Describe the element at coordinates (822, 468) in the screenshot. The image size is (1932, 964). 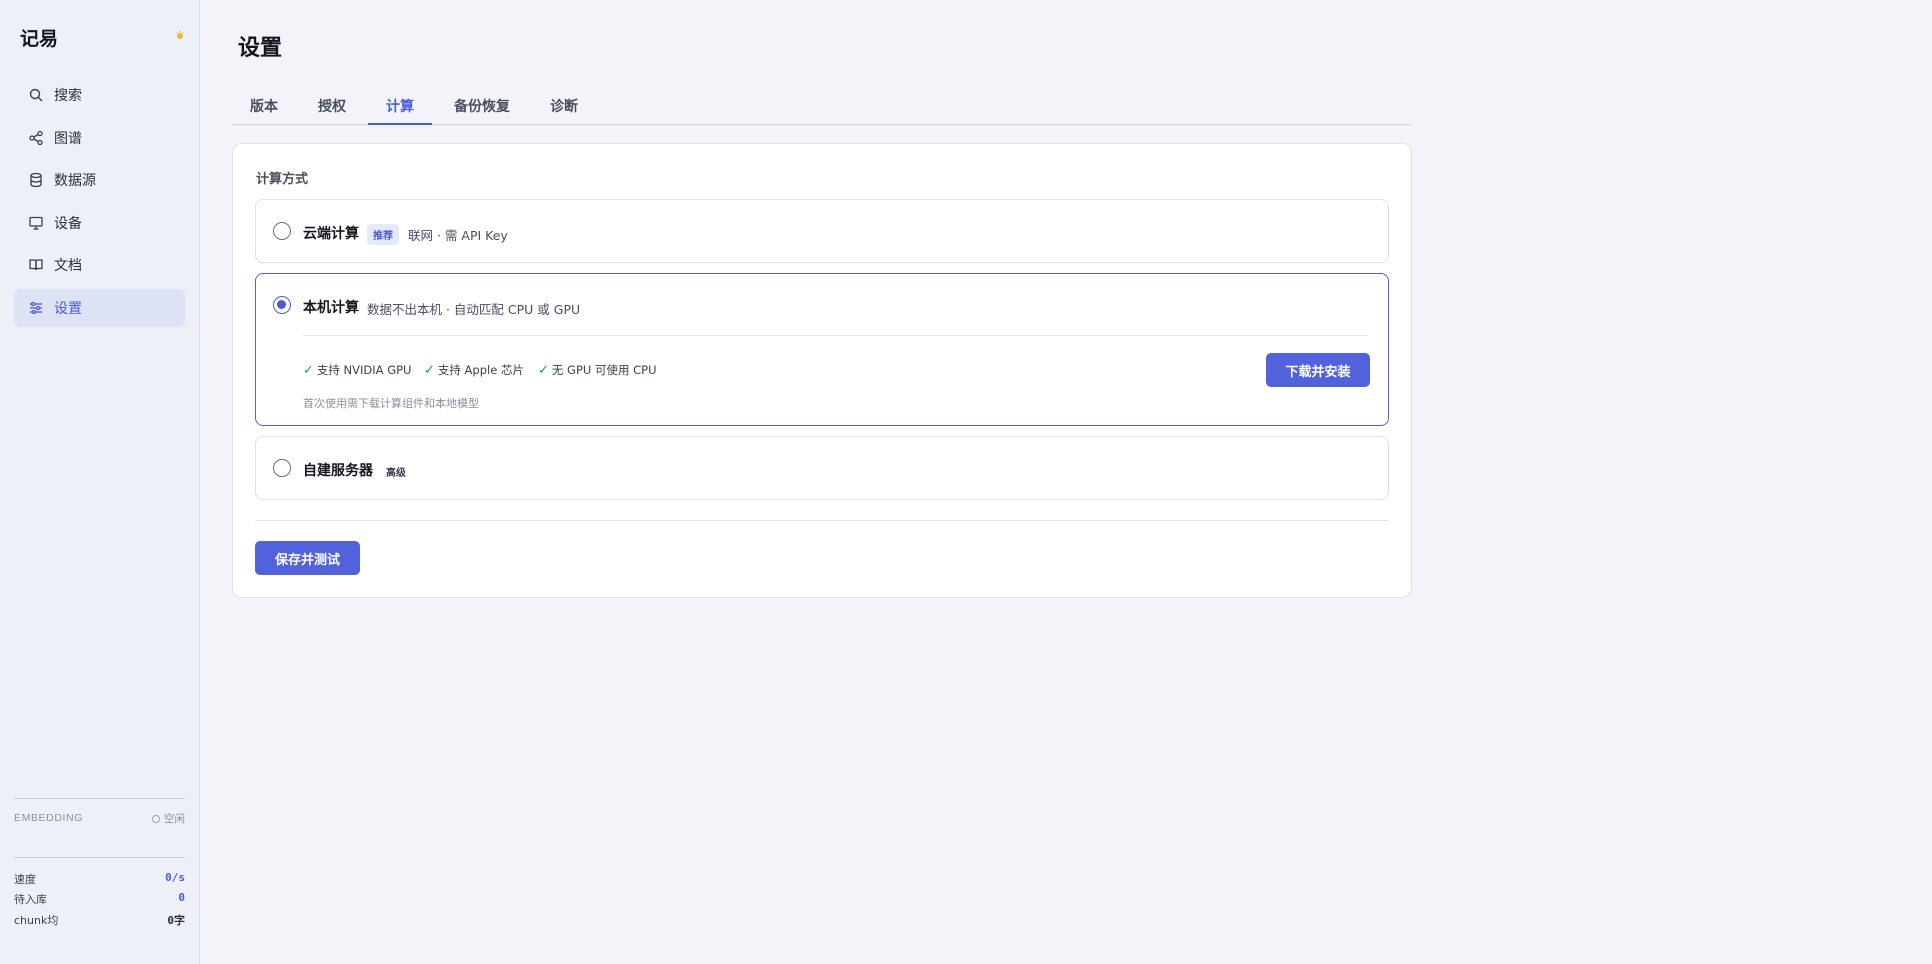
I see `option-server: 自建服务器 高级` at that location.